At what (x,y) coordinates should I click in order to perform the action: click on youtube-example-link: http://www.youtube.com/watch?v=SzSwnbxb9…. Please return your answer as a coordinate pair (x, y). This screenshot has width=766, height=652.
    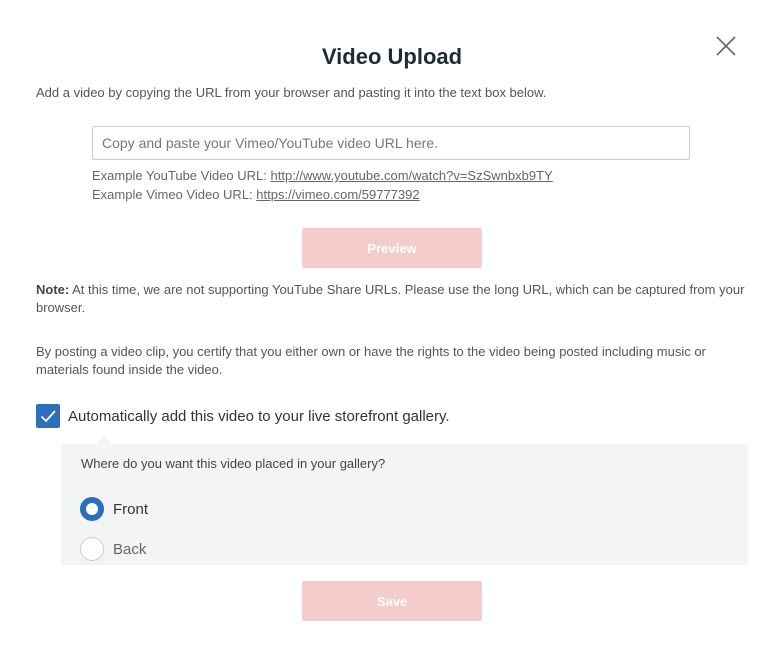
    Looking at the image, I should click on (412, 175).